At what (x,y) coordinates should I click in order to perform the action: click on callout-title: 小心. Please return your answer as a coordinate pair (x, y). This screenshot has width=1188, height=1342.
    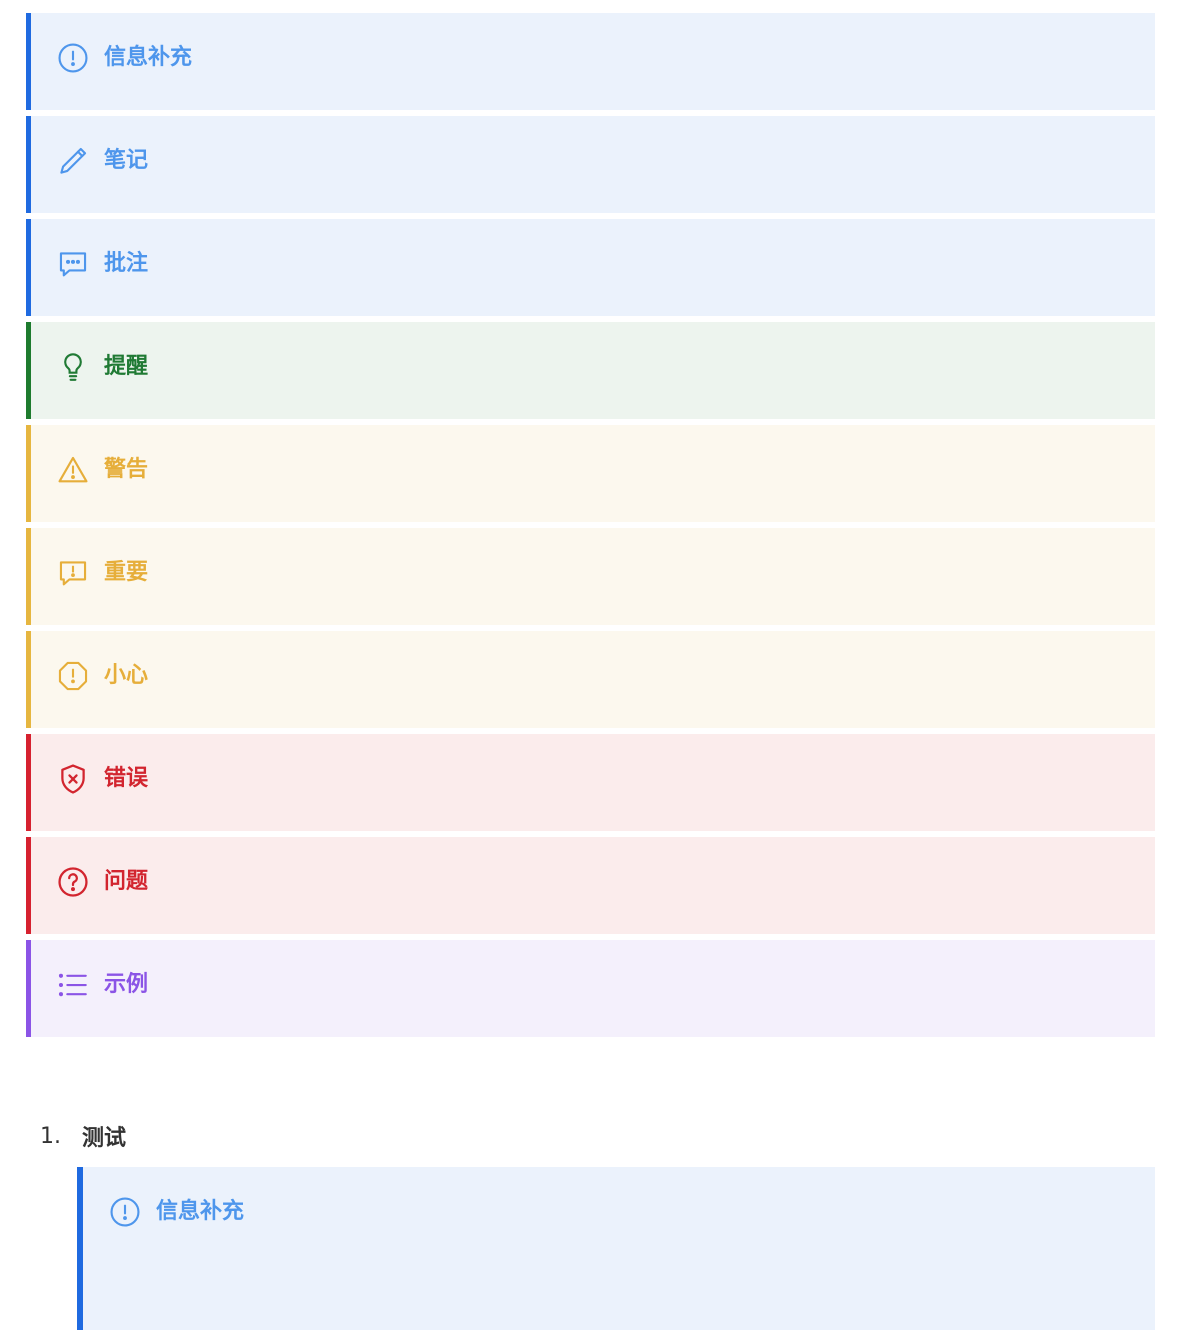
    Looking at the image, I should click on (126, 675).